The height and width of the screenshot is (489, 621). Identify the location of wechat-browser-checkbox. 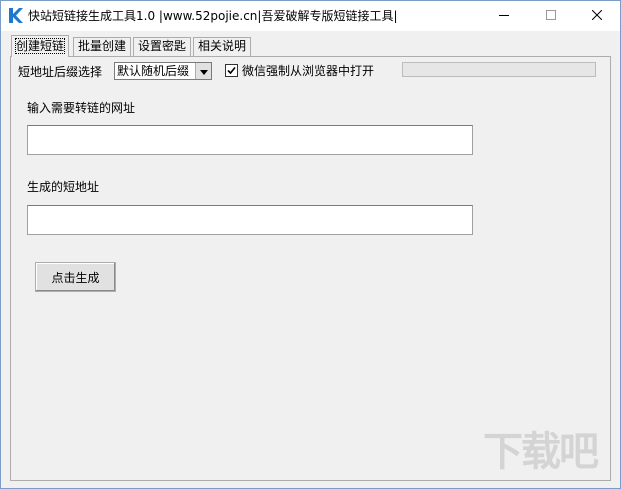
(231, 70).